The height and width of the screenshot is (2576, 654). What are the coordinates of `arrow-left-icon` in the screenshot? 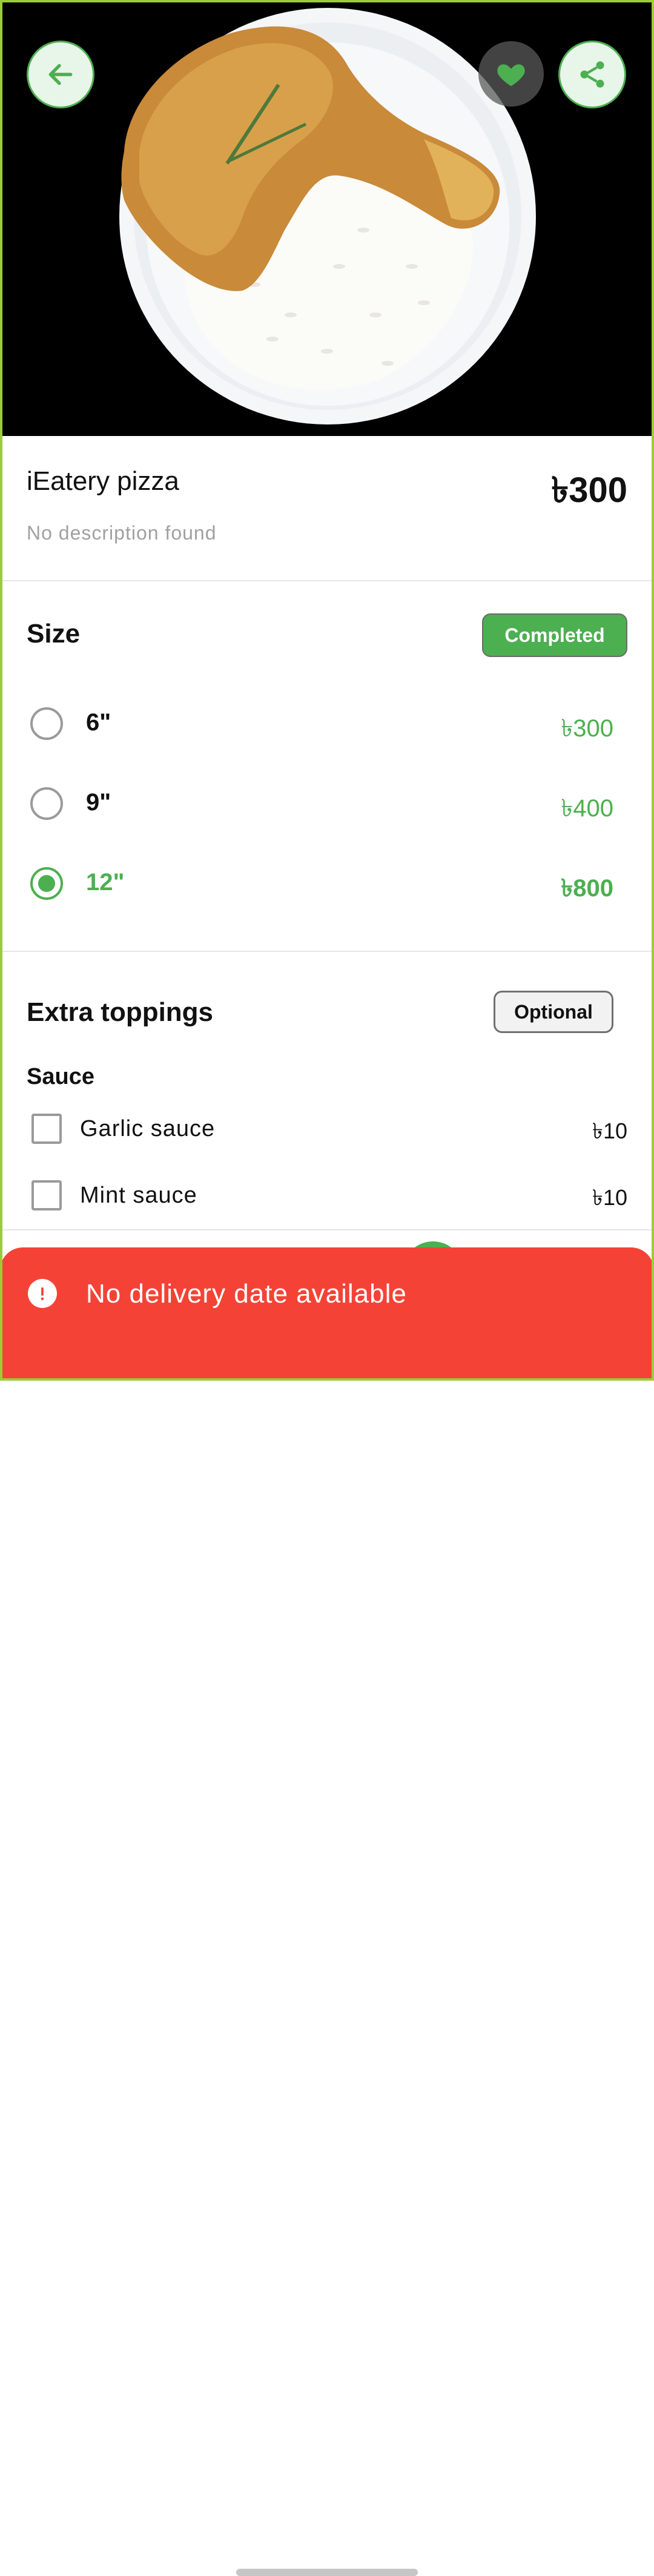 It's located at (60, 74).